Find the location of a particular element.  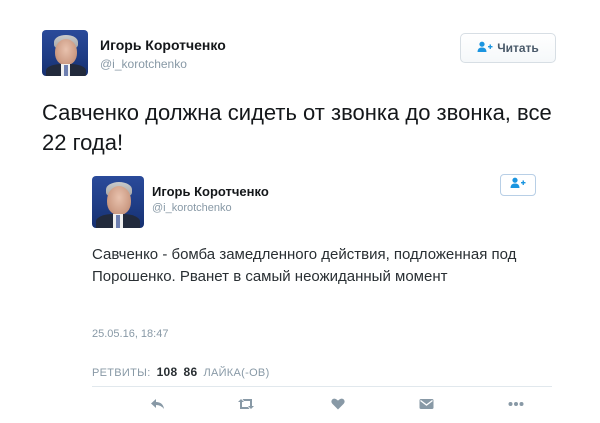

retweets-count: 108 is located at coordinates (167, 372).